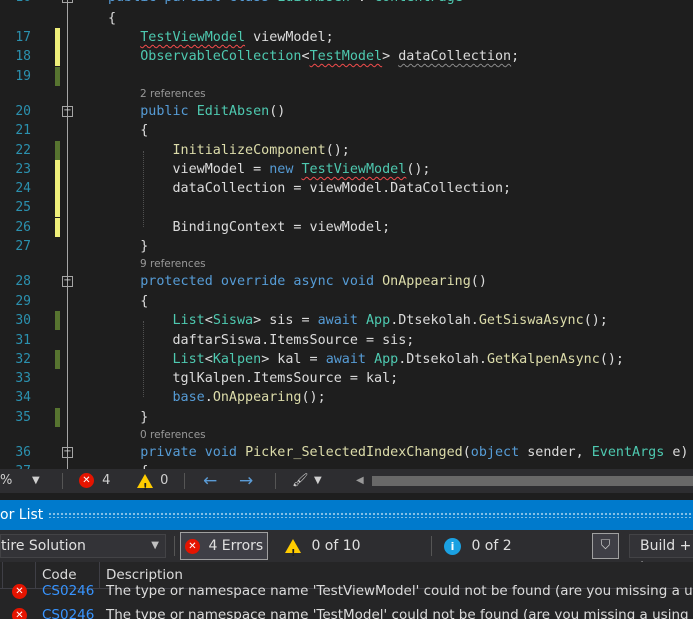 This screenshot has width=693, height=619. I want to click on code-line: 29 {, so click(346, 301).